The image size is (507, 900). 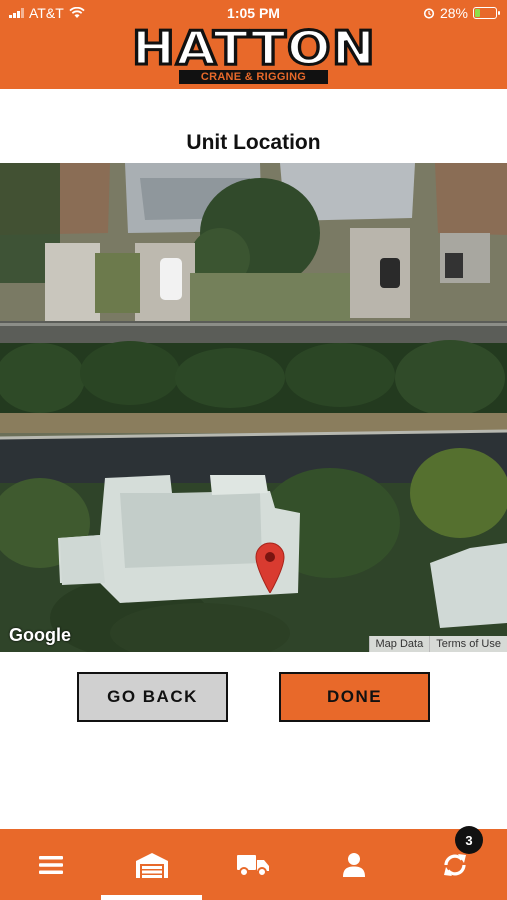 I want to click on tab-menu, so click(x=50, y=864).